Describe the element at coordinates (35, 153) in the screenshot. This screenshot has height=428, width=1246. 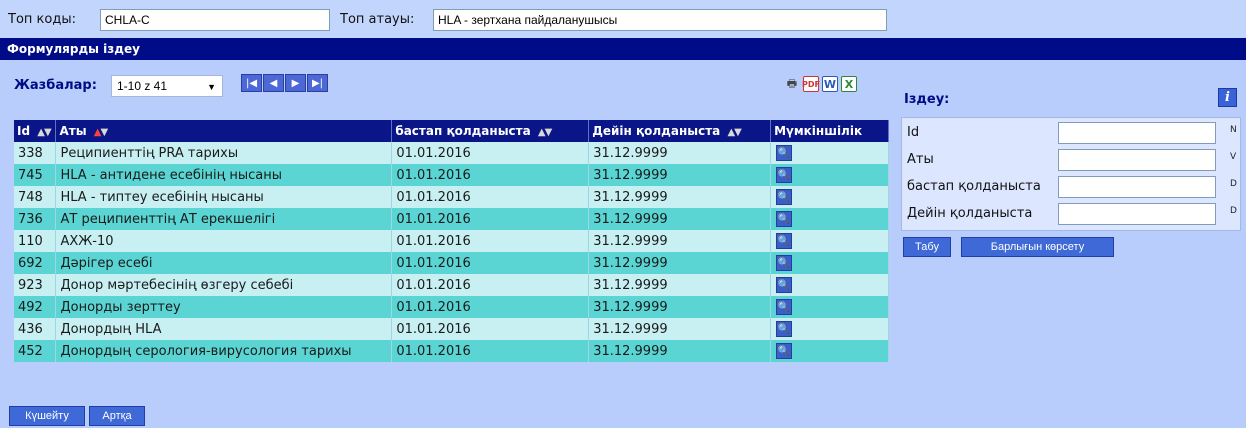
I see `cell-id: 338` at that location.